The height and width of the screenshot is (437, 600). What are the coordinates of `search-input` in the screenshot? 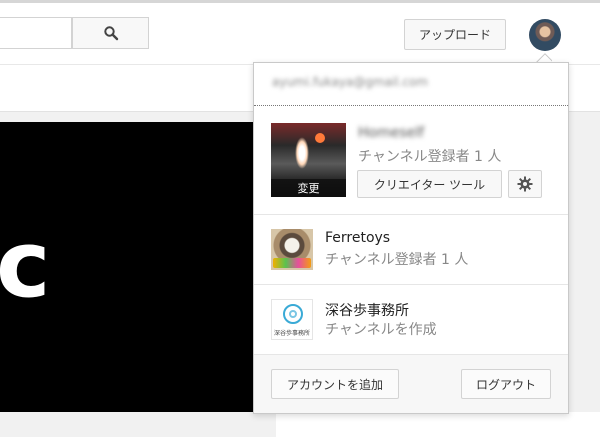 It's located at (36, 33).